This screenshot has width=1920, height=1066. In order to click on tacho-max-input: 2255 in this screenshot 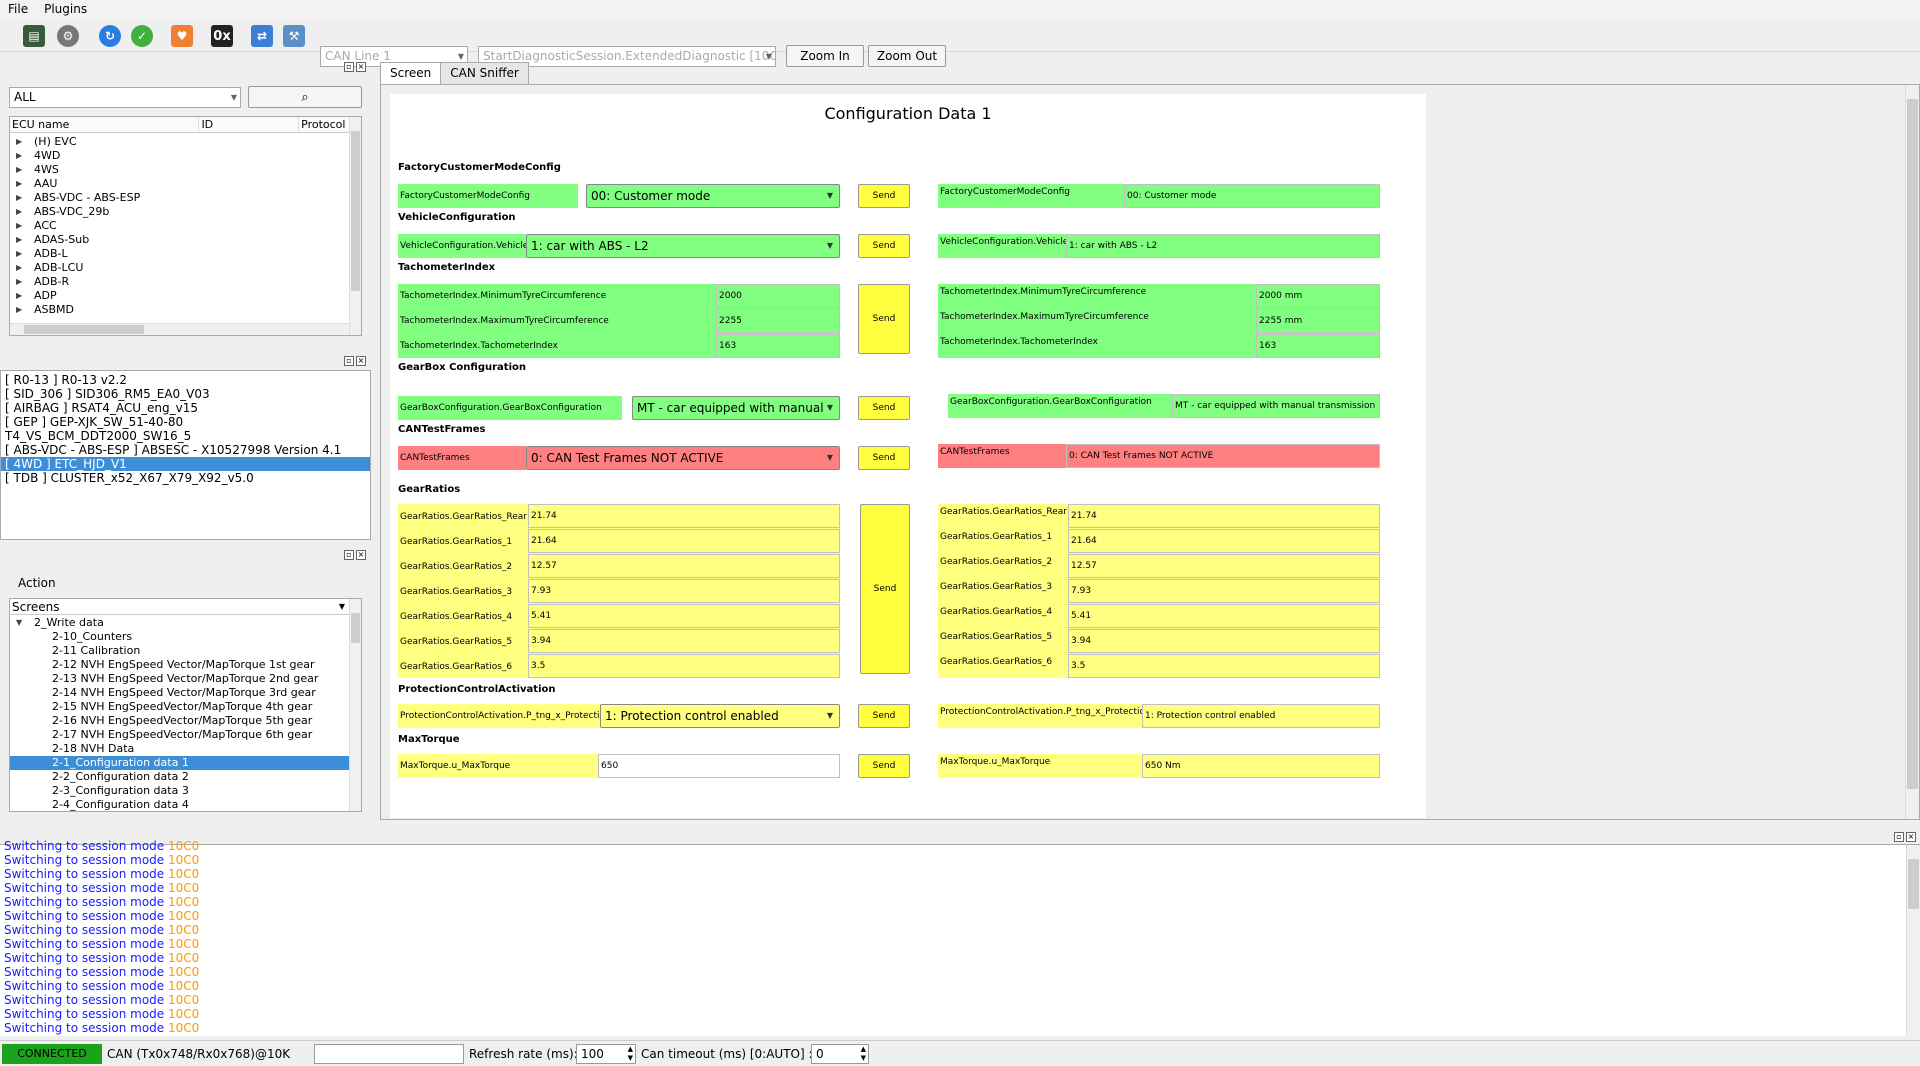, I will do `click(778, 321)`.